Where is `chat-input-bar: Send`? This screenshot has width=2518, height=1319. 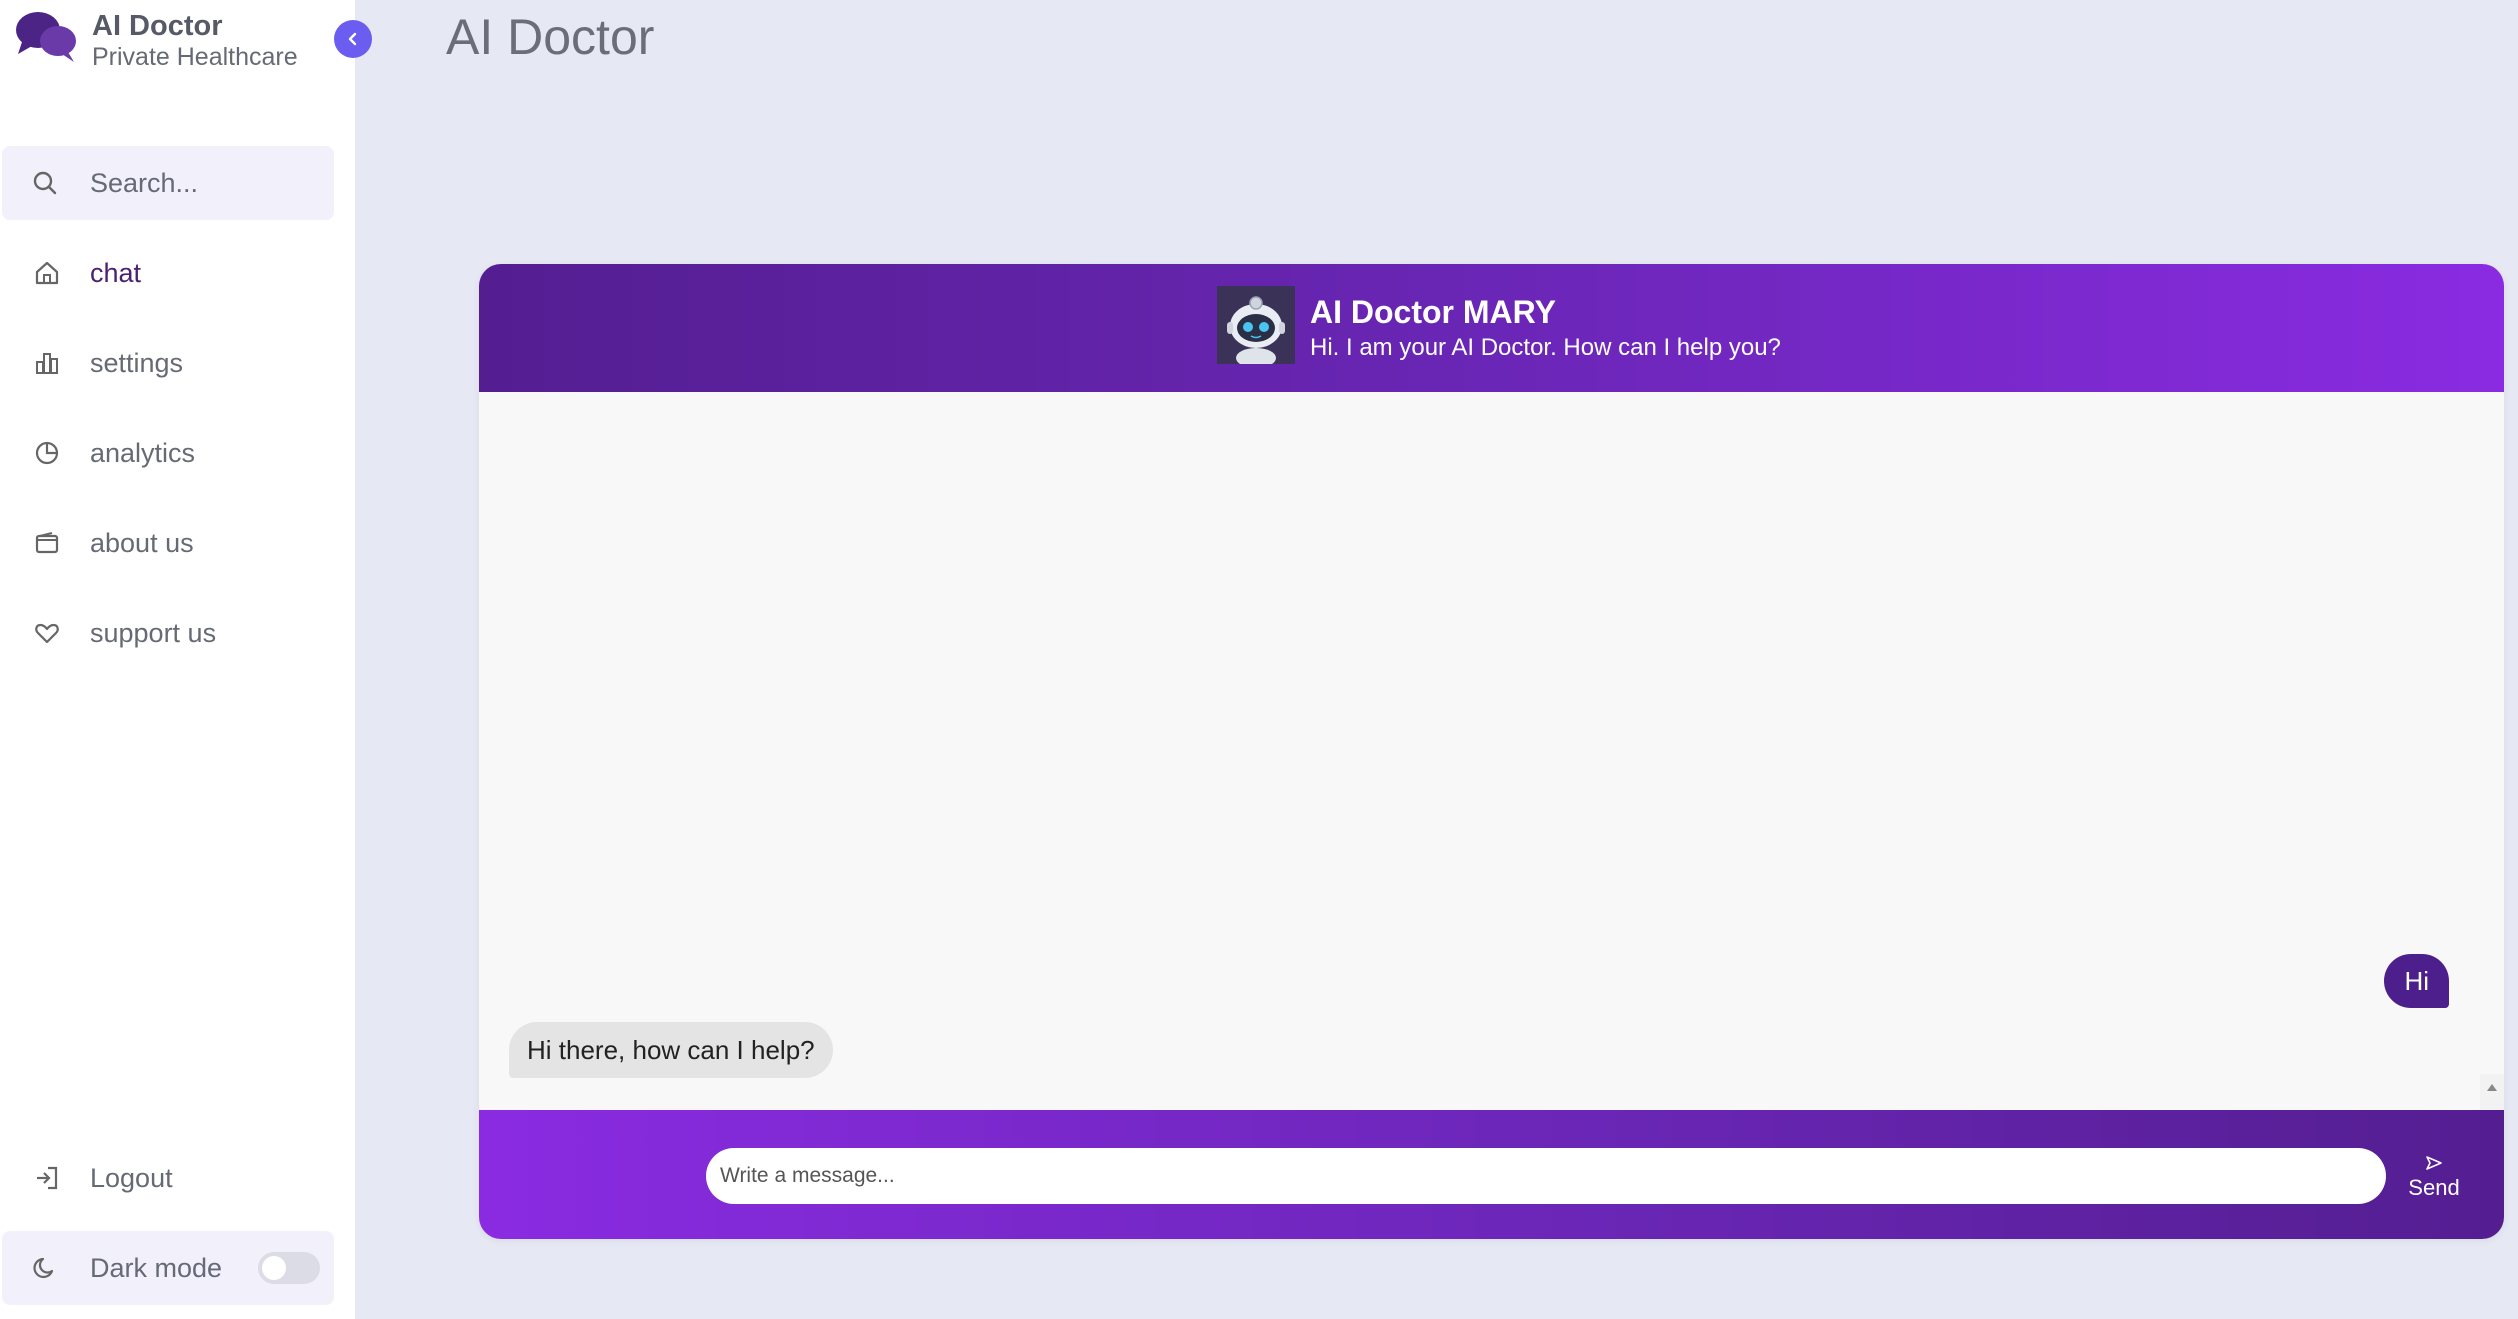
chat-input-bar: Send is located at coordinates (1491, 1174).